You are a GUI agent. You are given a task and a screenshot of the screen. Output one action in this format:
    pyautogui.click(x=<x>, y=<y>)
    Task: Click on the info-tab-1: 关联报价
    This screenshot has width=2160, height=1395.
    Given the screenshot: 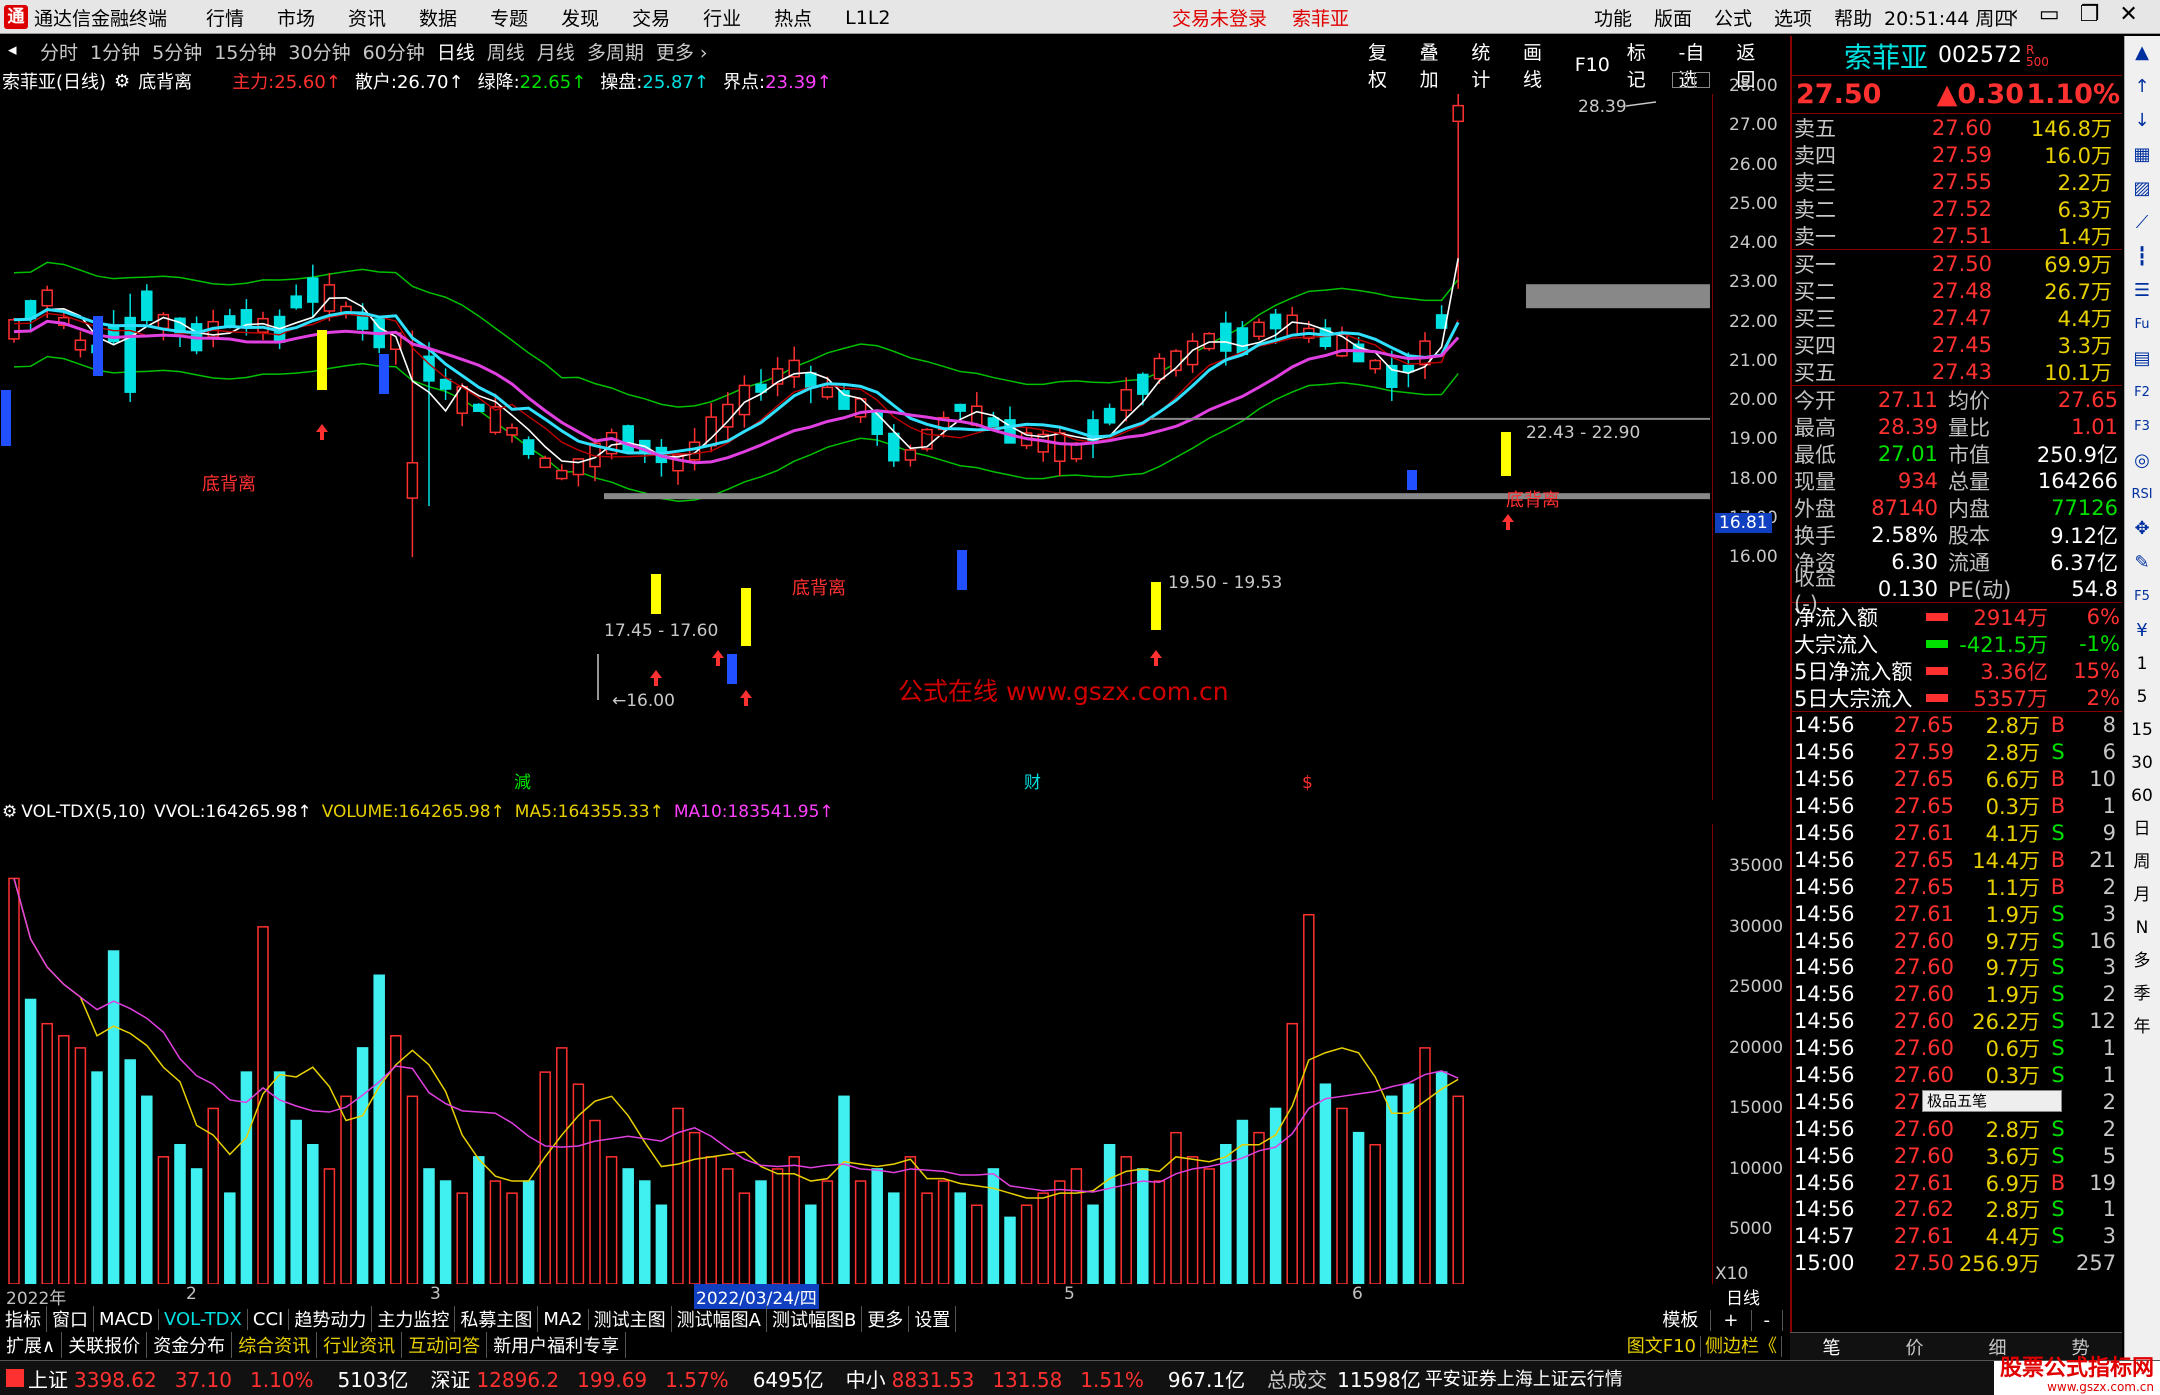 What is the action you would take?
    pyautogui.click(x=105, y=1345)
    